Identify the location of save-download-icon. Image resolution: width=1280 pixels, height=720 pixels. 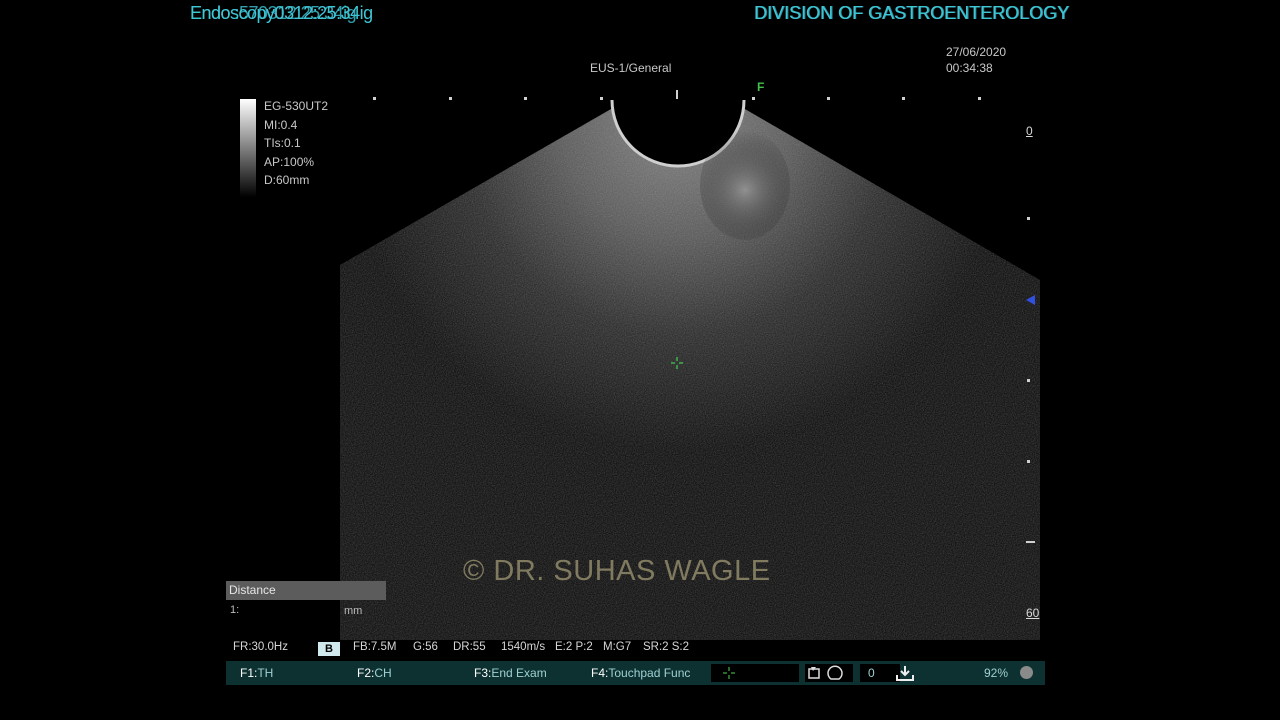
(905, 673).